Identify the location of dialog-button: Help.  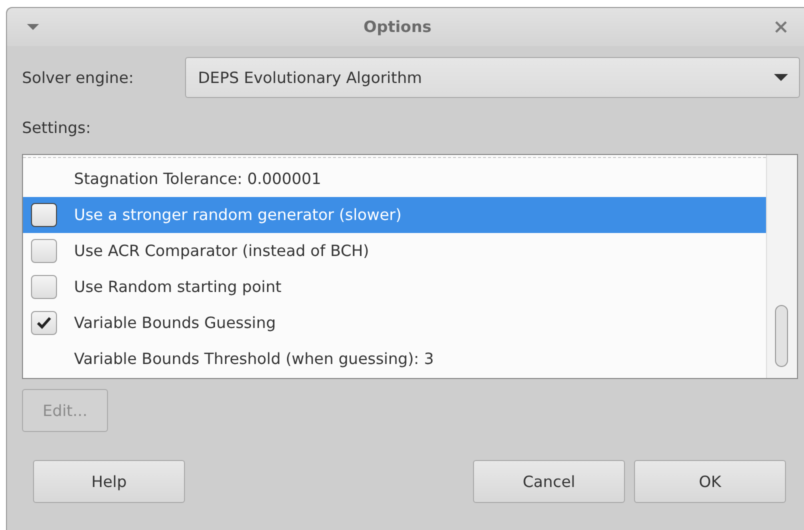
(109, 481).